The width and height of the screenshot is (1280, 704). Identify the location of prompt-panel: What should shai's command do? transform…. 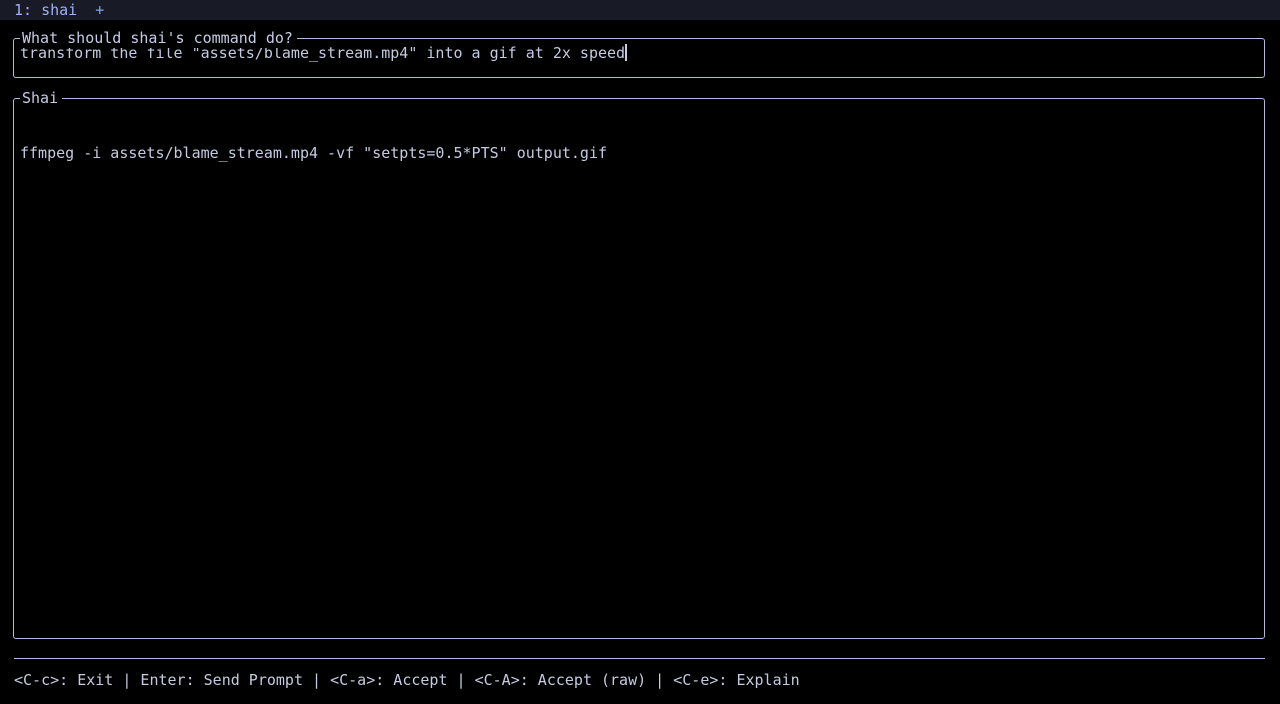
(639, 53).